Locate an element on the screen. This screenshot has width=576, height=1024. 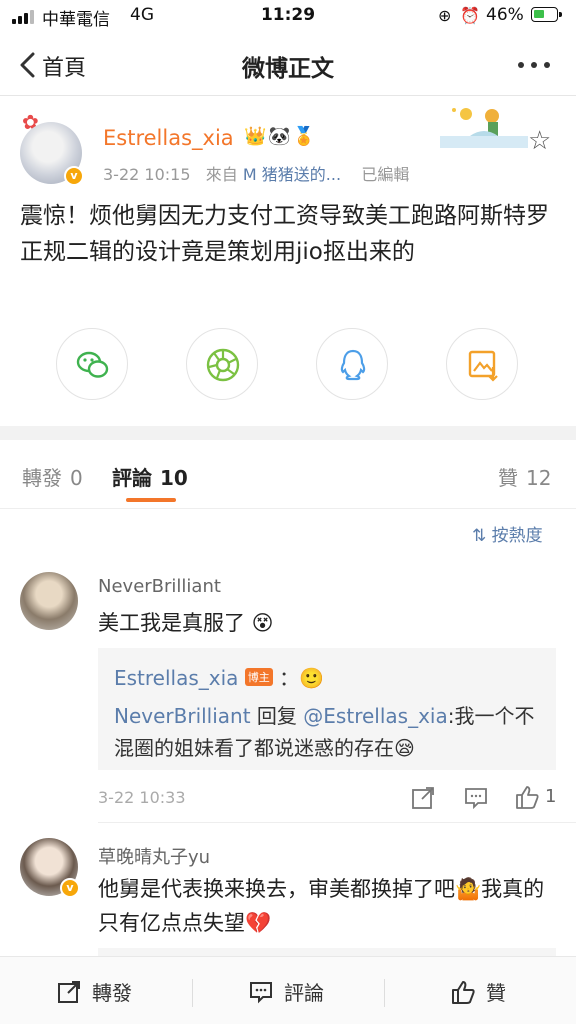
page-title: 微博正文 is located at coordinates (288, 69).